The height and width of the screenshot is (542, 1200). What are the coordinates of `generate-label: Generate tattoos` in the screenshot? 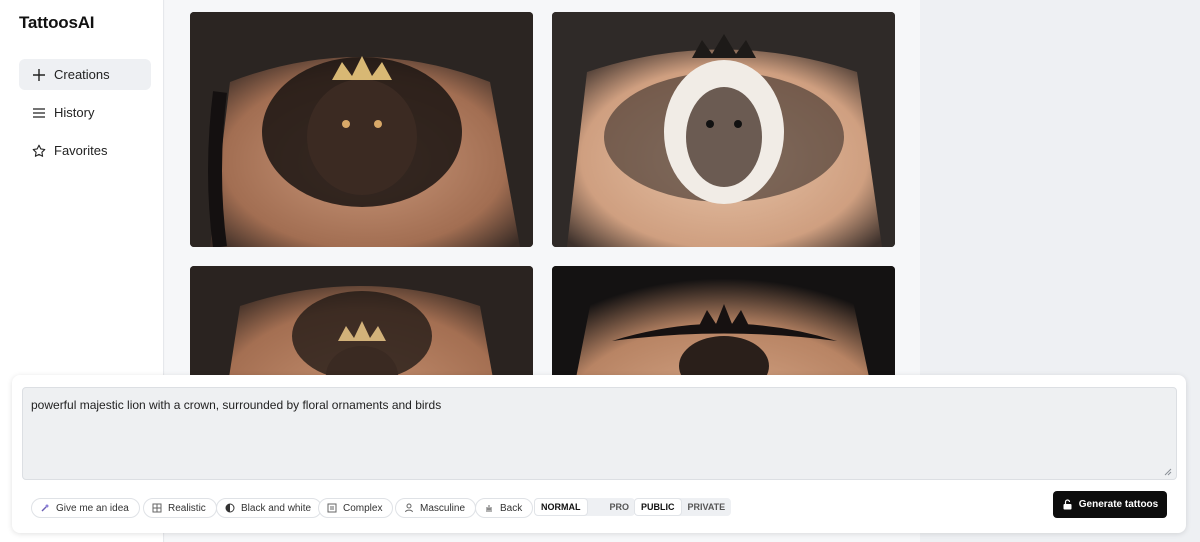 It's located at (1118, 504).